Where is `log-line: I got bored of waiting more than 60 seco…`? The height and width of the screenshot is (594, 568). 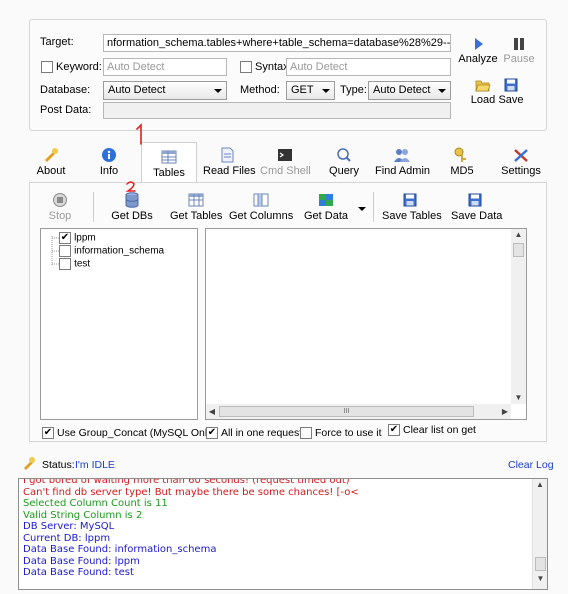 log-line: I got bored of waiting more than 60 seco… is located at coordinates (186, 482).